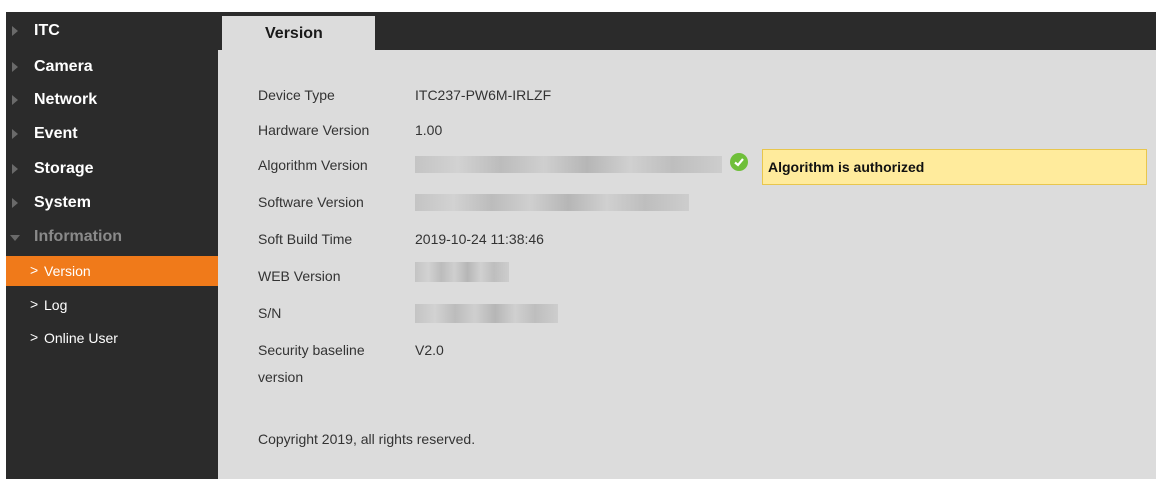  Describe the element at coordinates (311, 202) in the screenshot. I see `software-version-label: Software Version` at that location.